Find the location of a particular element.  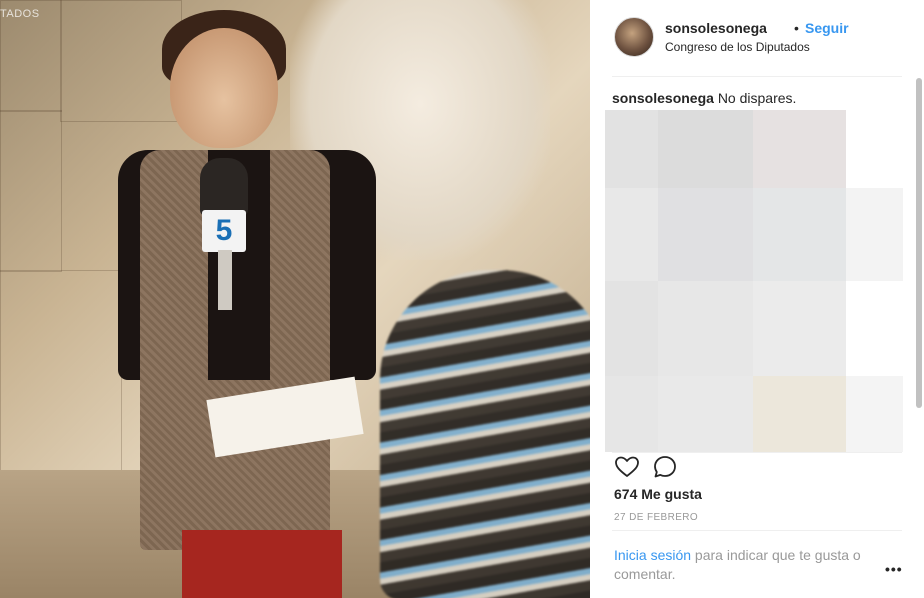

footer-divider is located at coordinates (757, 530).